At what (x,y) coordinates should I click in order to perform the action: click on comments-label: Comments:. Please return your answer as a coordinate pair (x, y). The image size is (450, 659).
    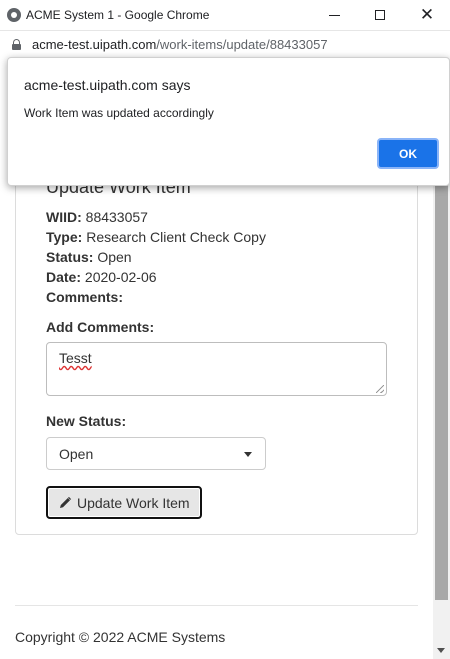
    Looking at the image, I should click on (85, 297).